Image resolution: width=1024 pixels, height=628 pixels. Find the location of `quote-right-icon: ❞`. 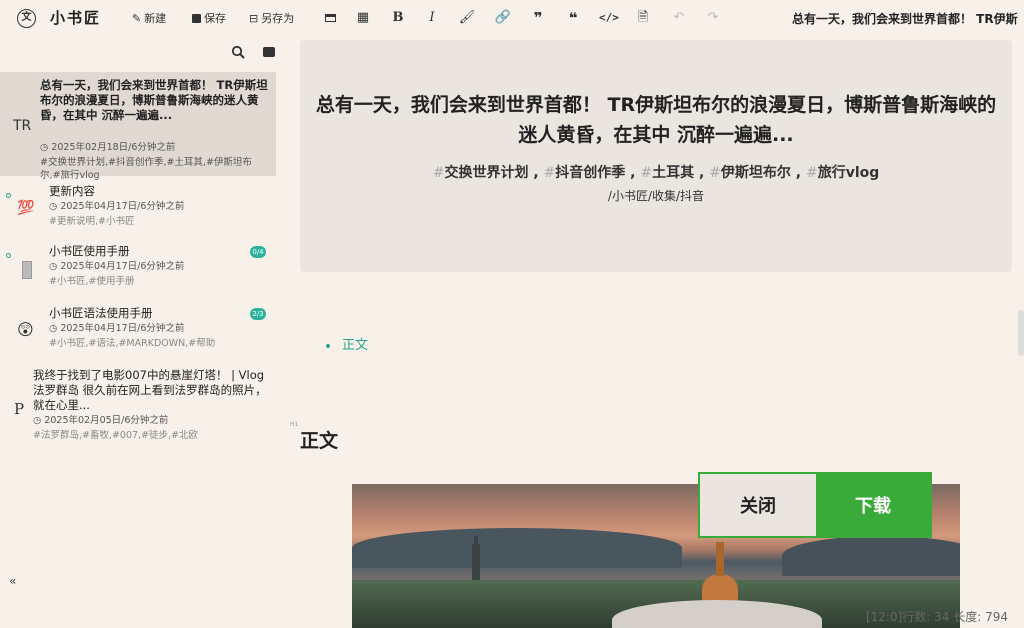

quote-right-icon: ❞ is located at coordinates (538, 18).